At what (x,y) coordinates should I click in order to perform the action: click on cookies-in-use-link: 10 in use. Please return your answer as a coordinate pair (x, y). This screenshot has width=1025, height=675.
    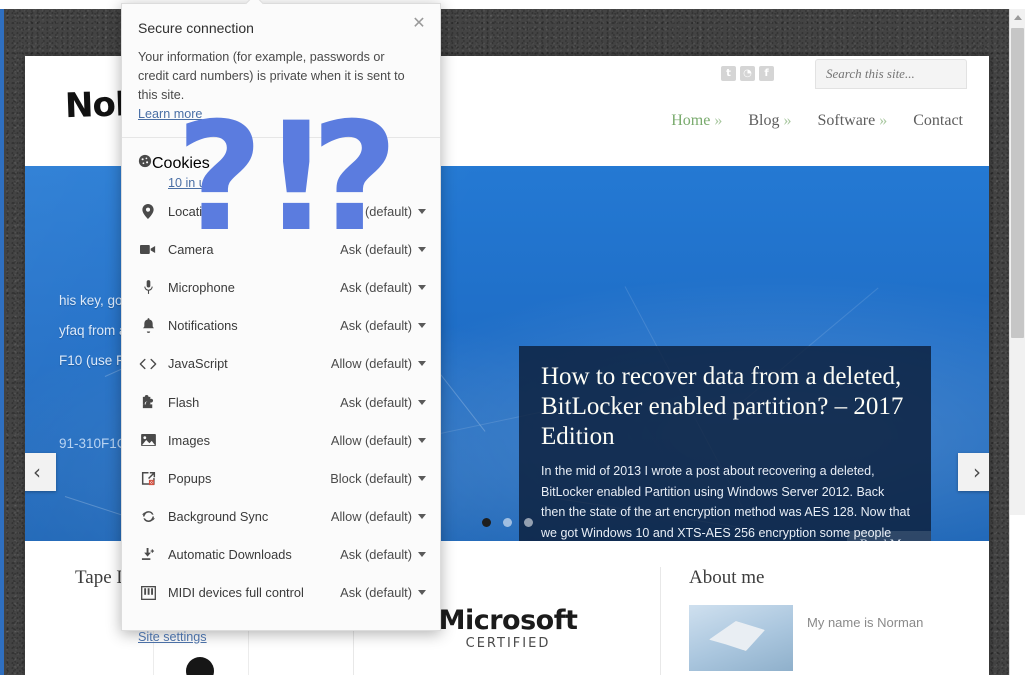
    Looking at the image, I should click on (193, 183).